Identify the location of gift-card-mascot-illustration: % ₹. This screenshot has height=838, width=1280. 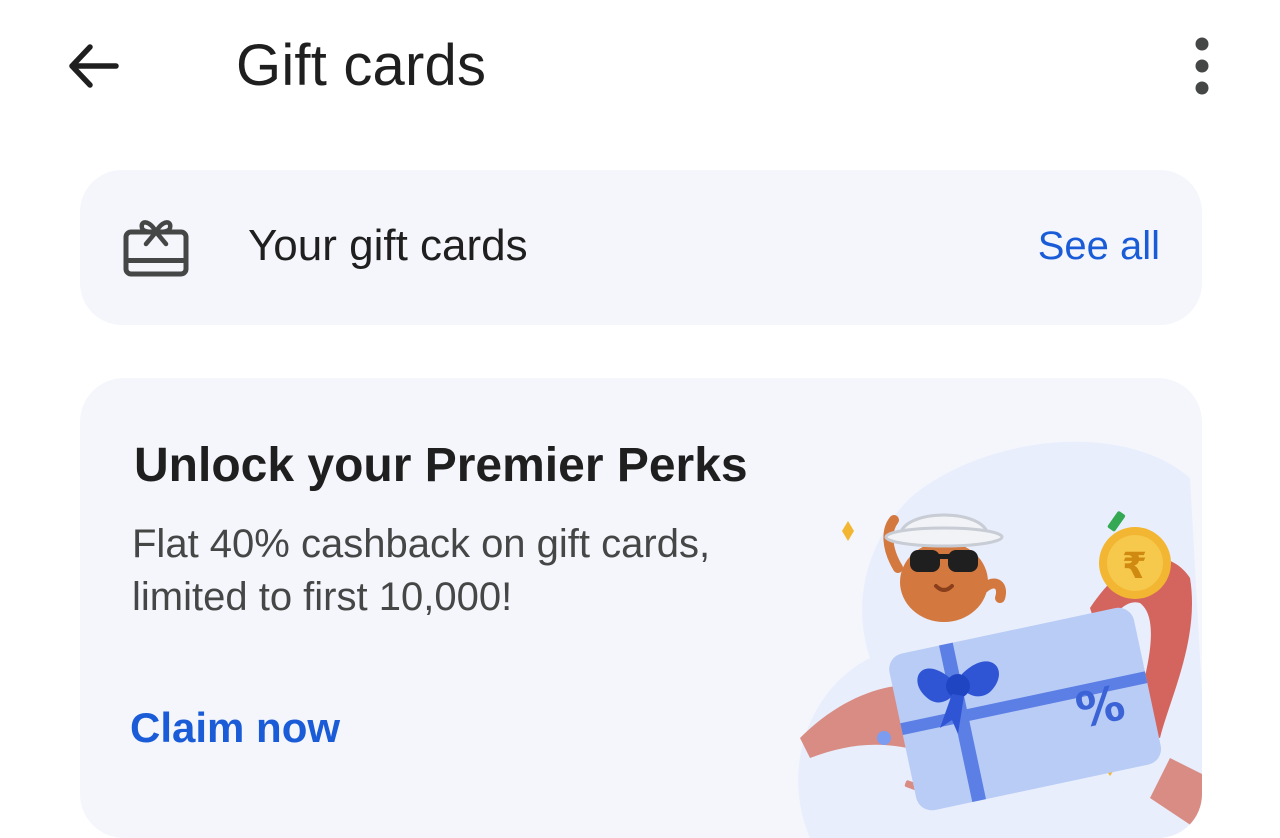
(1000, 639).